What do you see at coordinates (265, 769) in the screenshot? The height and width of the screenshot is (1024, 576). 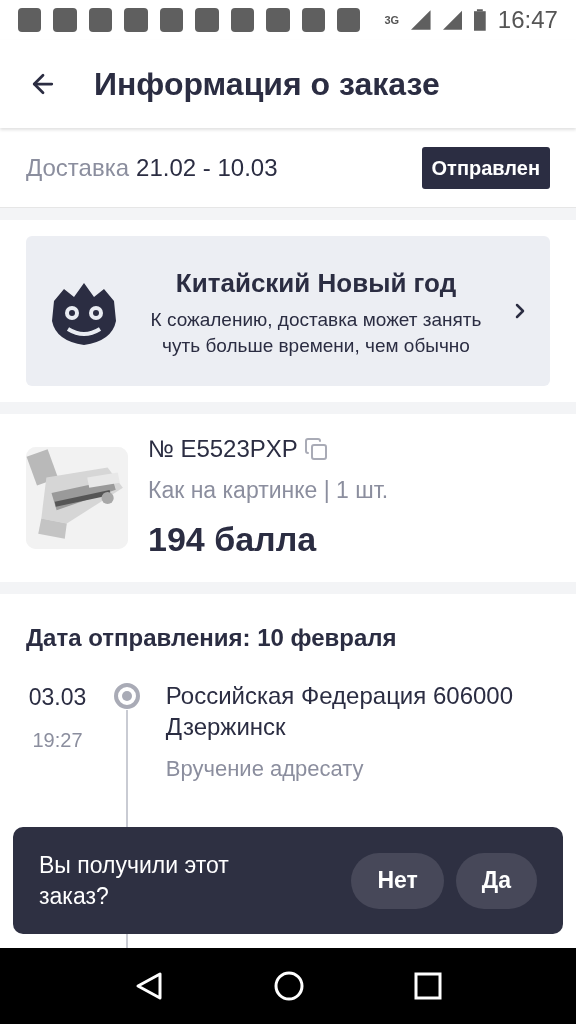 I see `event-status: Вручение адресату` at bounding box center [265, 769].